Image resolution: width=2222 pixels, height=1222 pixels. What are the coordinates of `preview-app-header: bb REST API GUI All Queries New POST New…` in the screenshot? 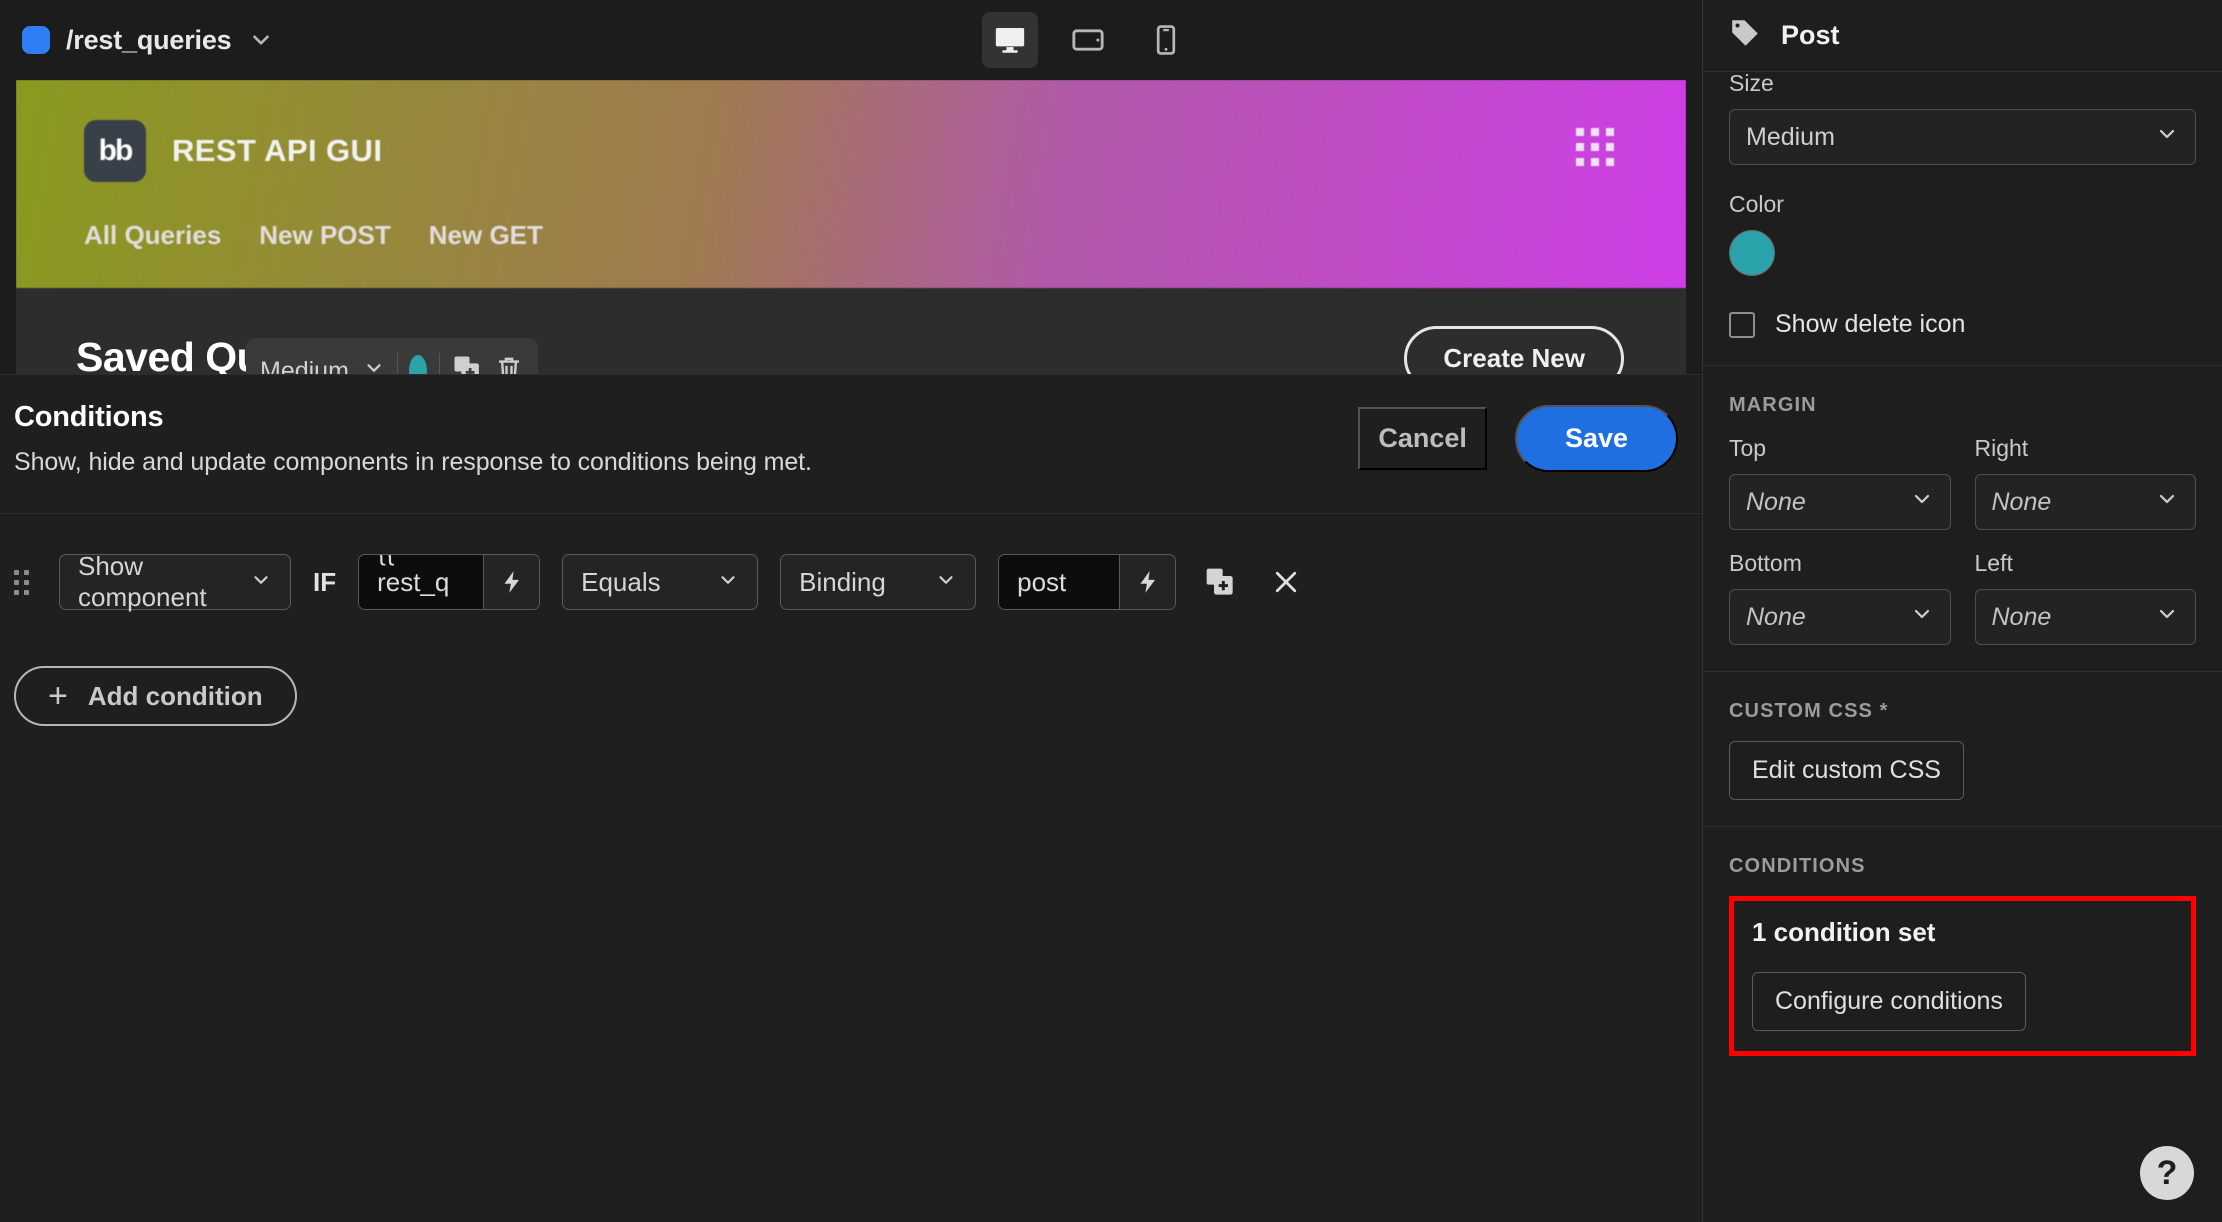 It's located at (851, 184).